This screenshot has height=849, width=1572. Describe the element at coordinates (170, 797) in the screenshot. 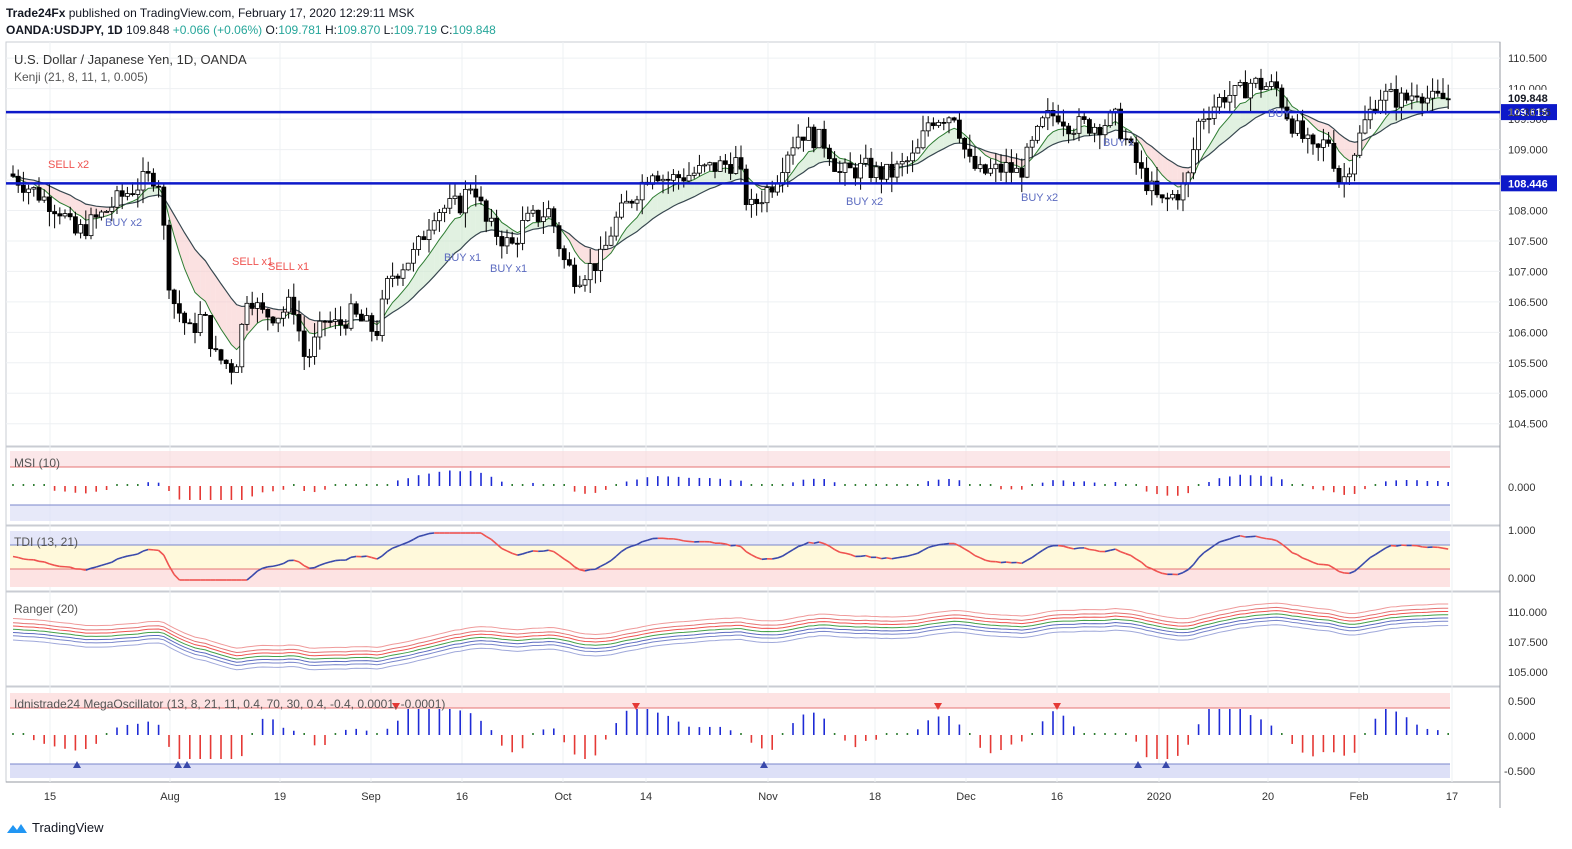

I see `time-tick-1: Aug` at that location.